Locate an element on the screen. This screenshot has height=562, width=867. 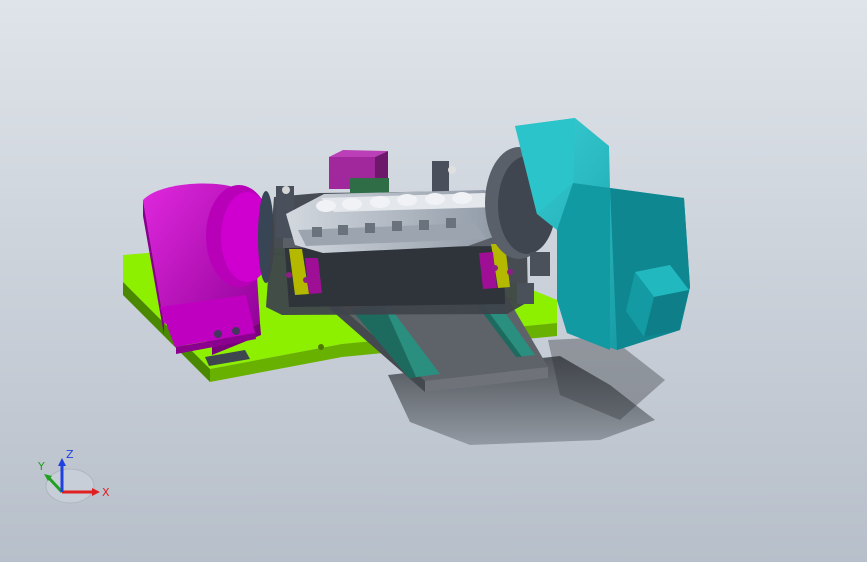
z-axis-arrow-head is located at coordinates (62, 462).